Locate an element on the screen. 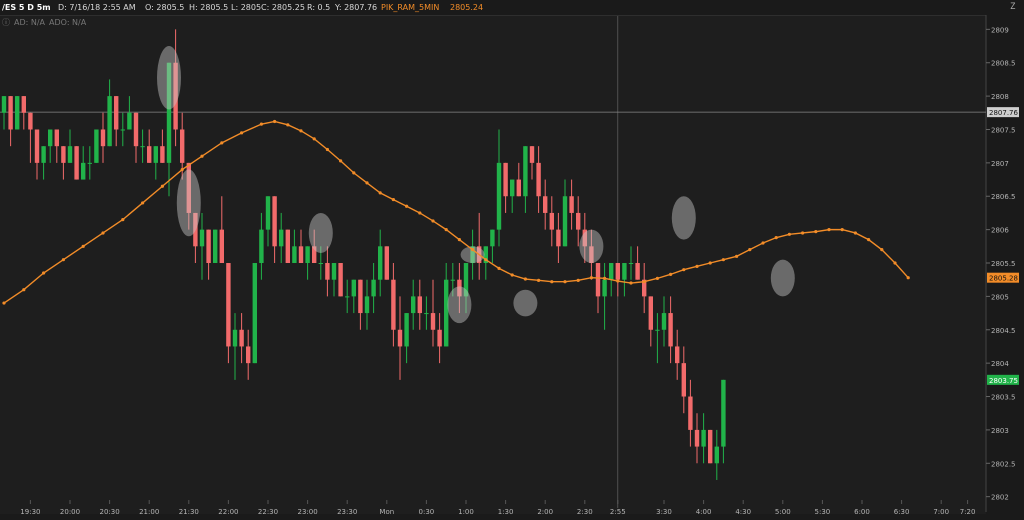 Image resolution: width=1024 pixels, height=520 pixels. y-tick-label: 2806.5 is located at coordinates (1003, 197).